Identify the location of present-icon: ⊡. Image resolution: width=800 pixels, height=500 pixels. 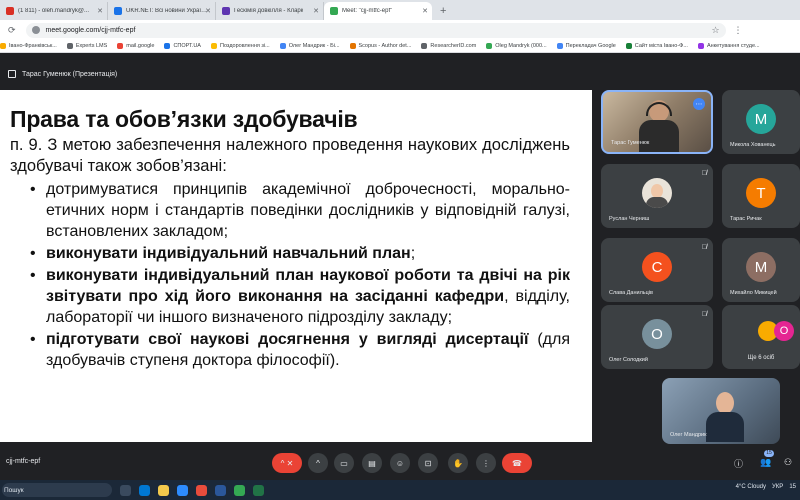
(428, 463).